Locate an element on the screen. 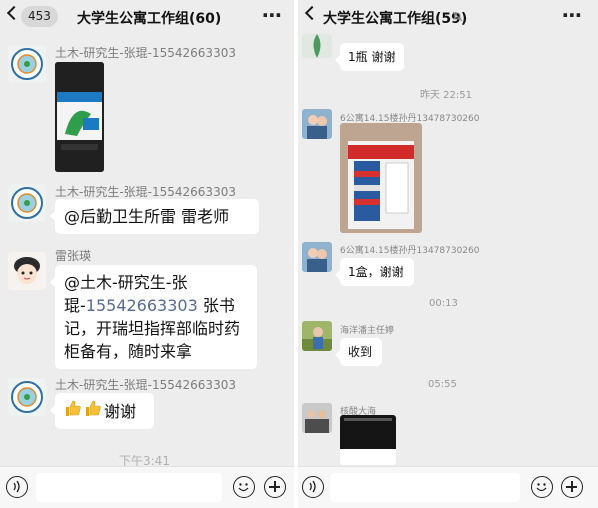 Image resolution: width=598 pixels, height=508 pixels. phone-screenshot-image is located at coordinates (368, 440).